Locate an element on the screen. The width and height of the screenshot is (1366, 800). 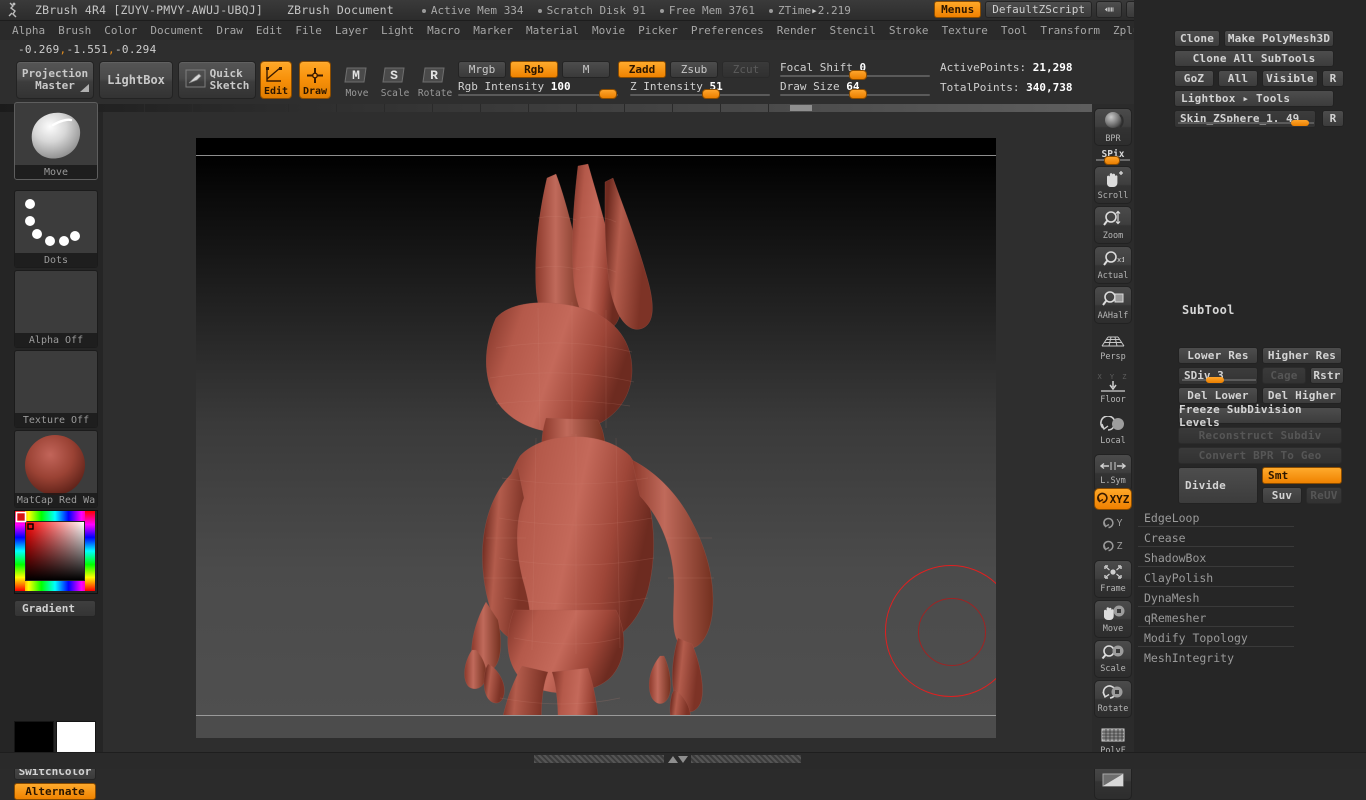
local-button: Local is located at coordinates (1113, 431).